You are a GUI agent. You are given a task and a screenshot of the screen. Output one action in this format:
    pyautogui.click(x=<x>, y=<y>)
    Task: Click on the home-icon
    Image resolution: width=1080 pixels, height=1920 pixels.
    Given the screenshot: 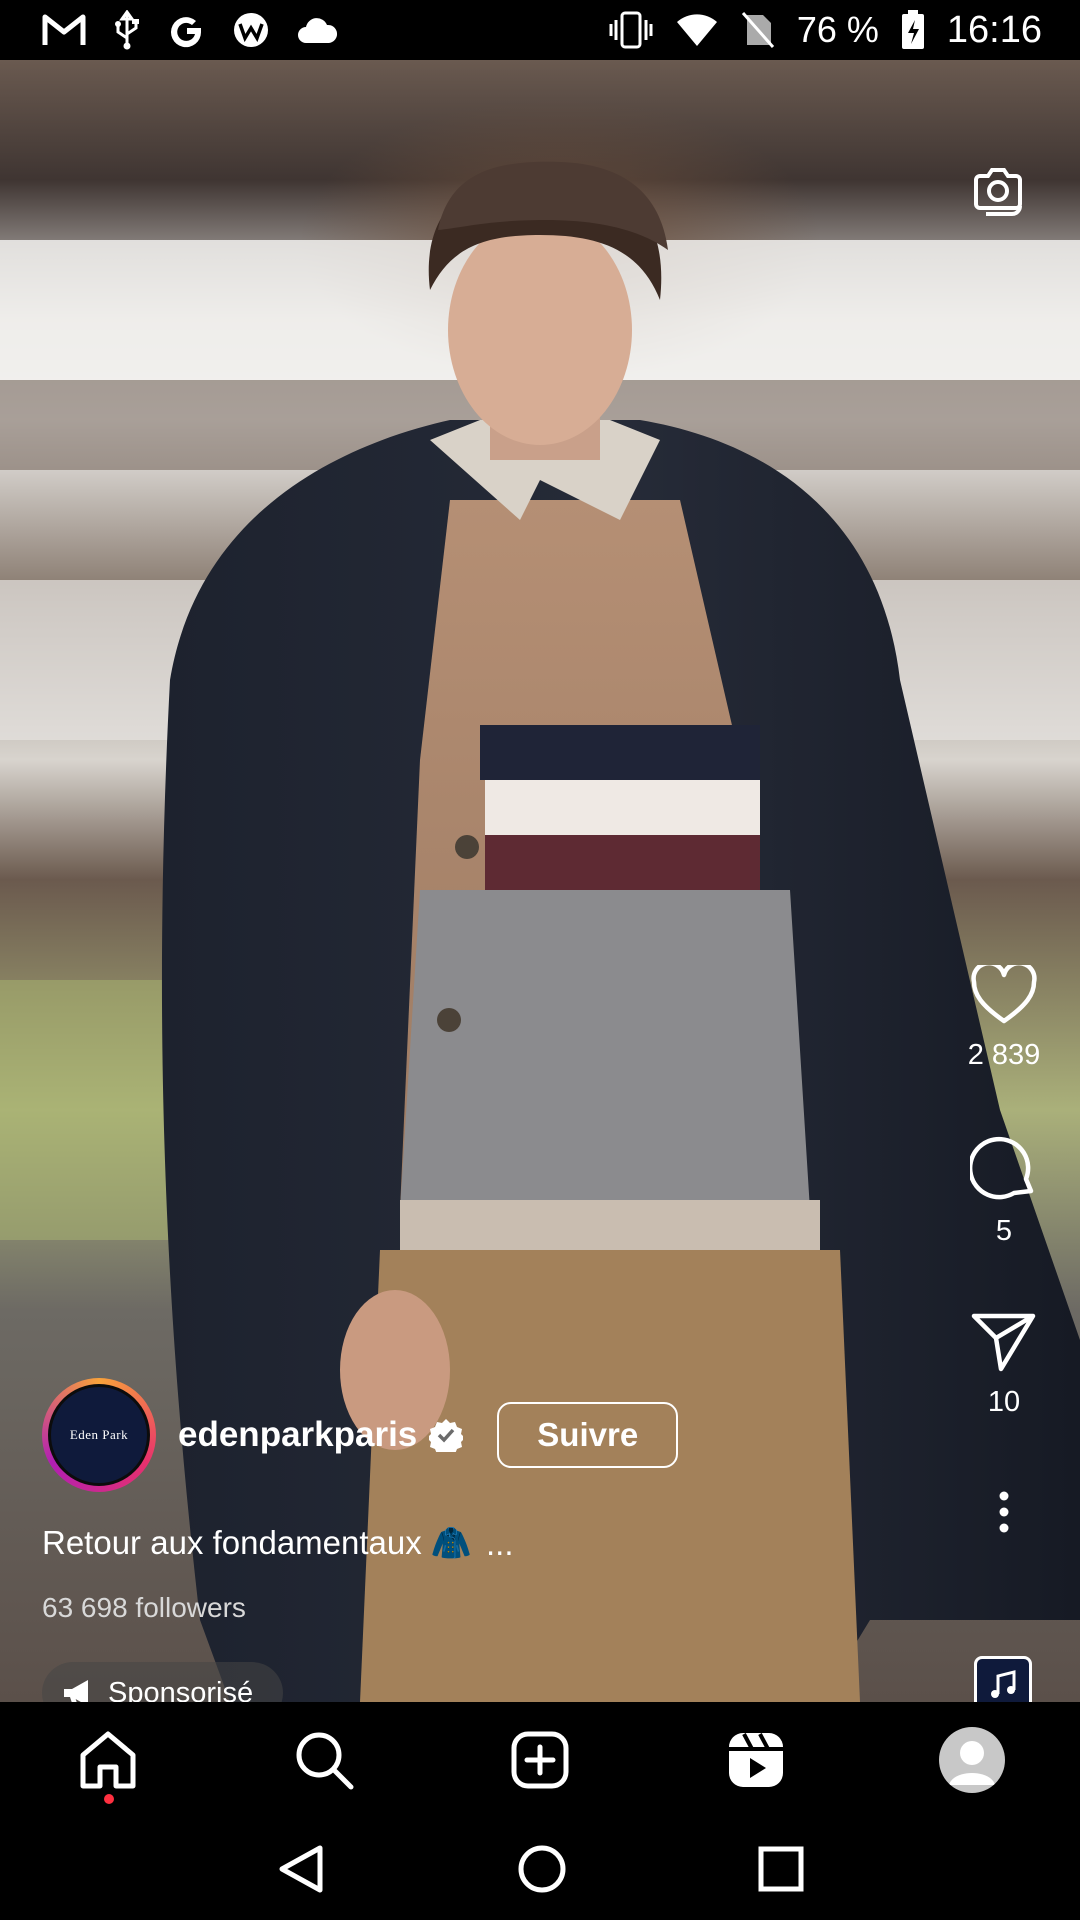 What is the action you would take?
    pyautogui.click(x=108, y=1760)
    